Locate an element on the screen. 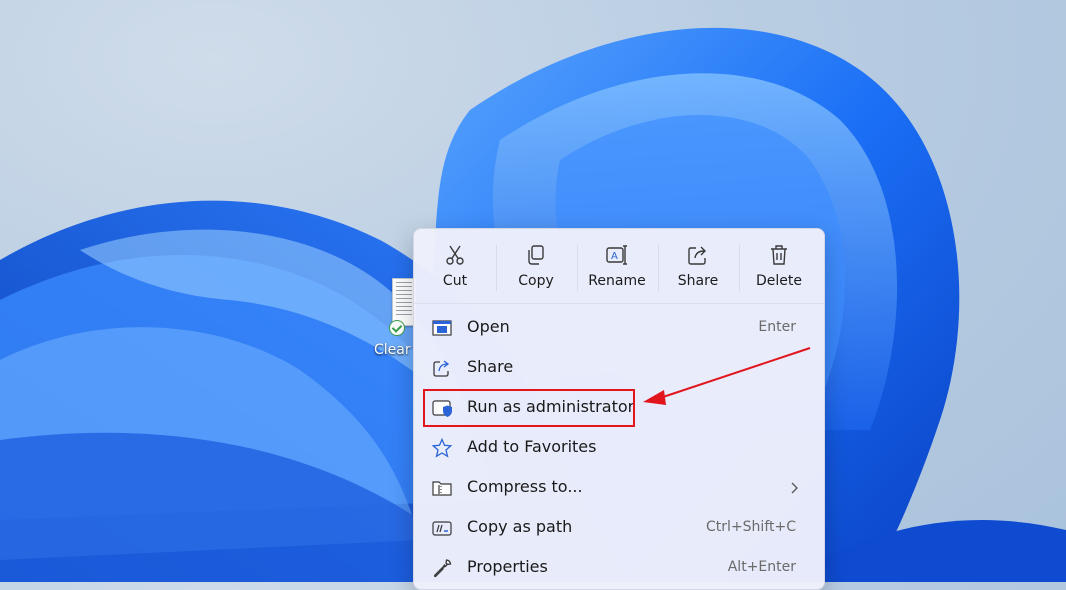 Image resolution: width=1066 pixels, height=590 pixels. rename-label: Rename is located at coordinates (617, 281).